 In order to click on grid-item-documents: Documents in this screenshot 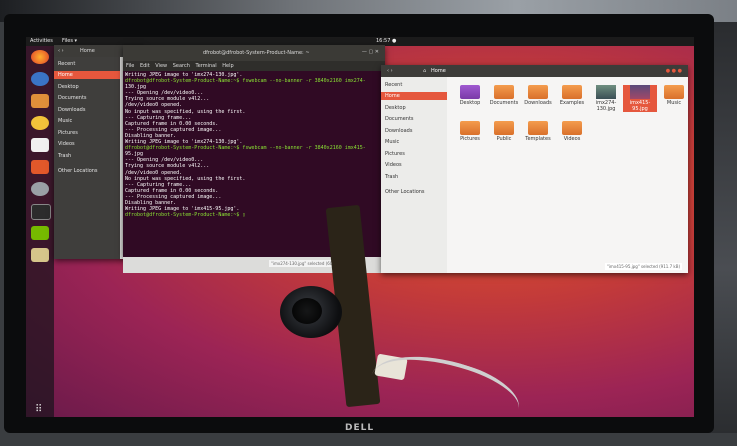, I will do `click(504, 95)`.